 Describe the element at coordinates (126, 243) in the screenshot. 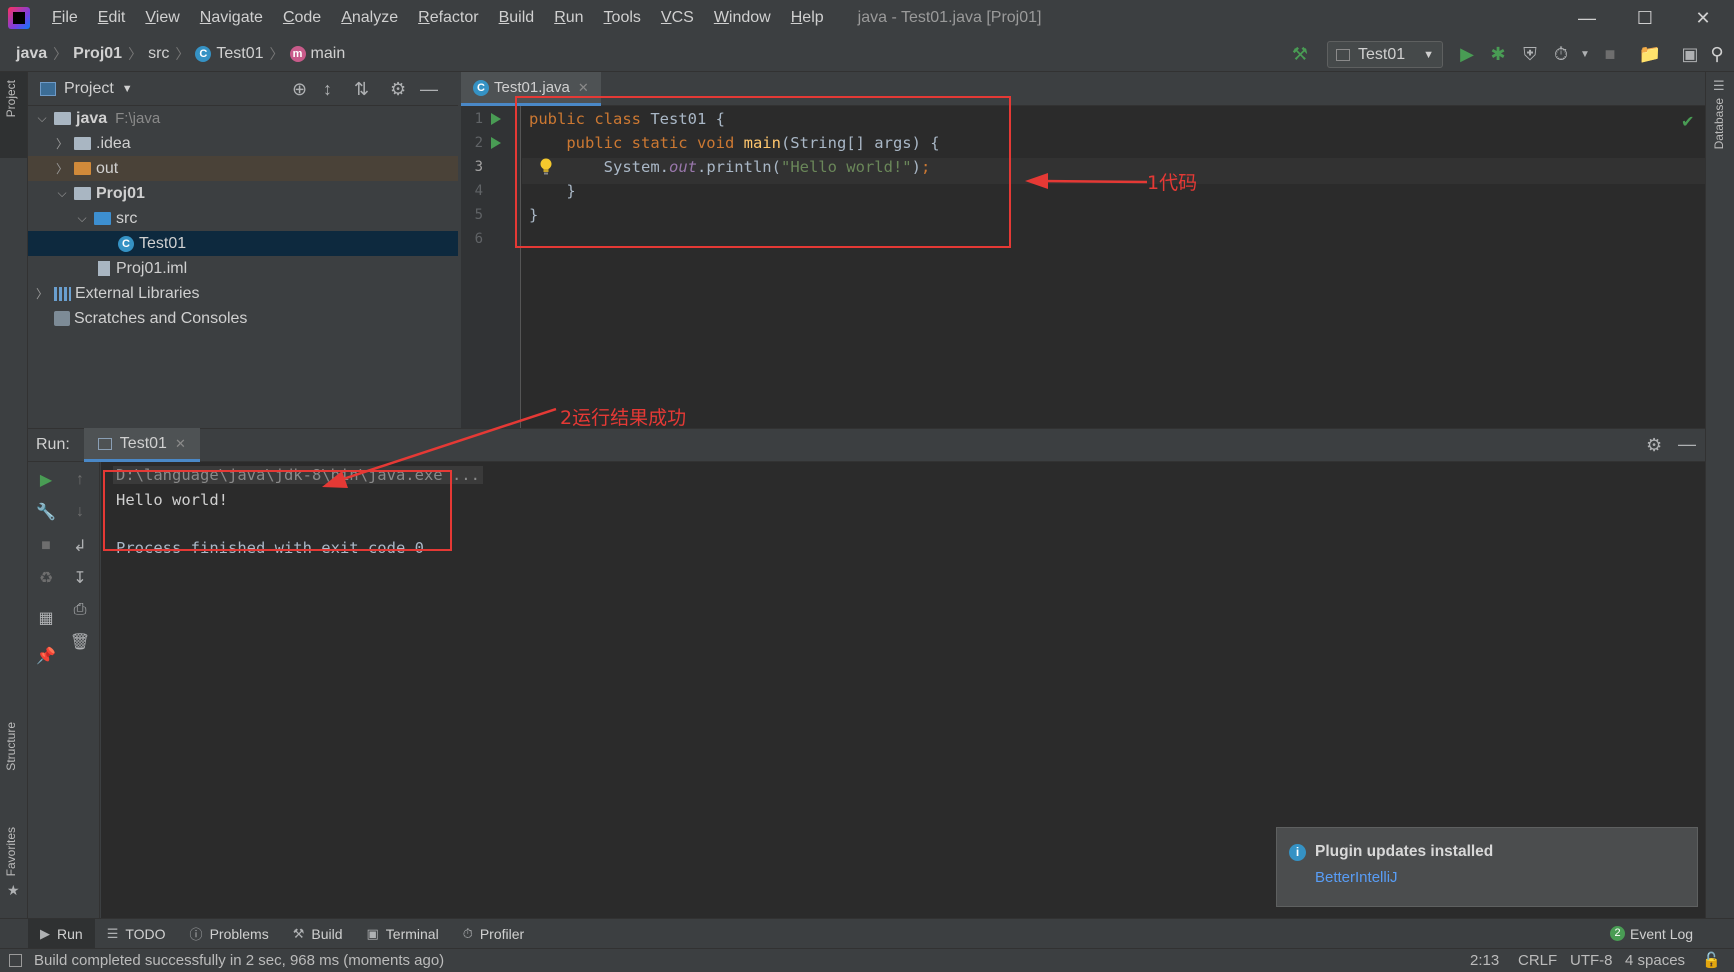

I see `class-icon: C` at that location.